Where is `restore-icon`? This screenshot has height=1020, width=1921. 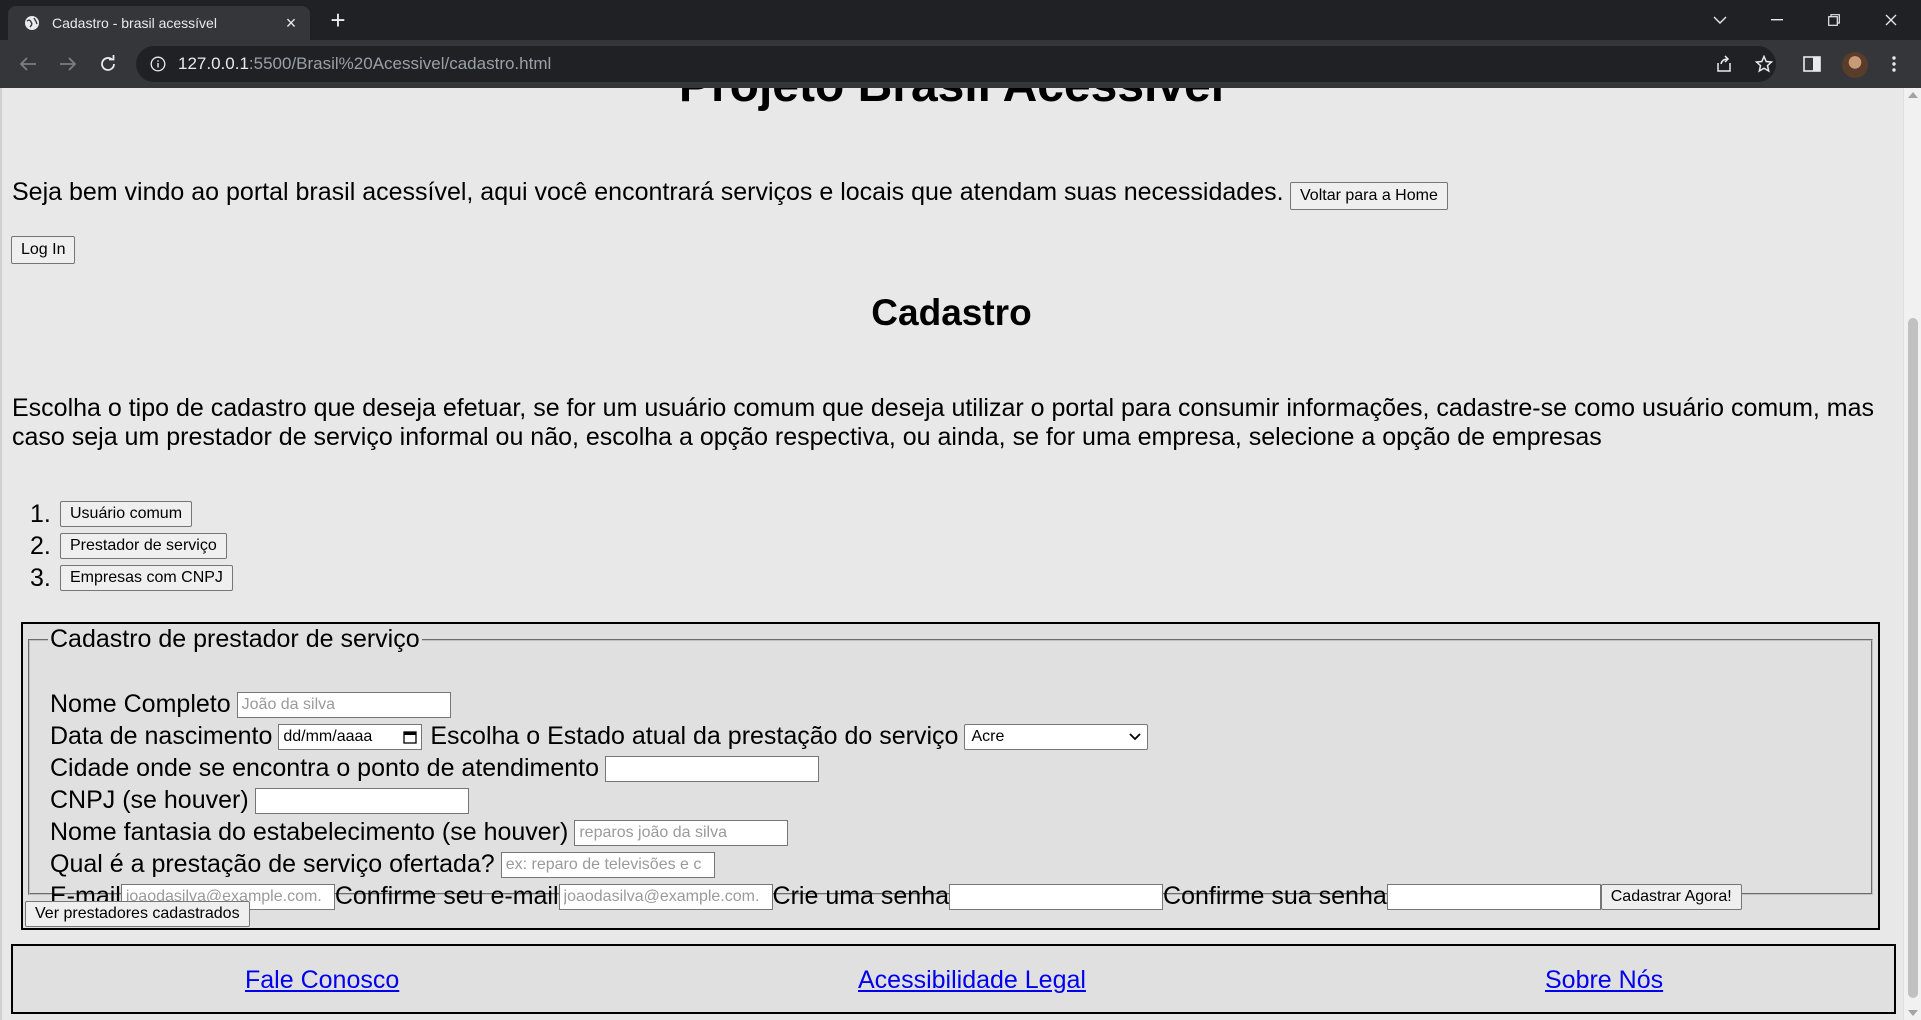
restore-icon is located at coordinates (1834, 20).